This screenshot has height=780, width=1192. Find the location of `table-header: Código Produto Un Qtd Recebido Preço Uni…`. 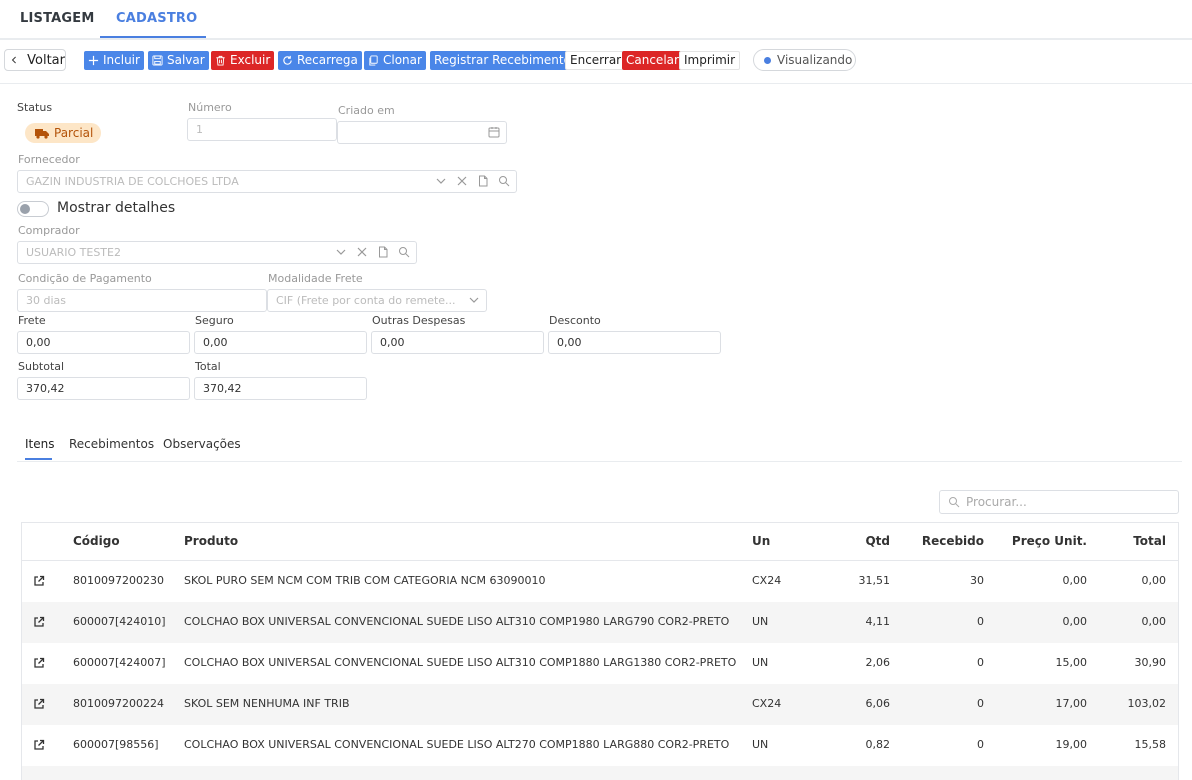

table-header: Código Produto Un Qtd Recebido Preço Uni… is located at coordinates (600, 542).